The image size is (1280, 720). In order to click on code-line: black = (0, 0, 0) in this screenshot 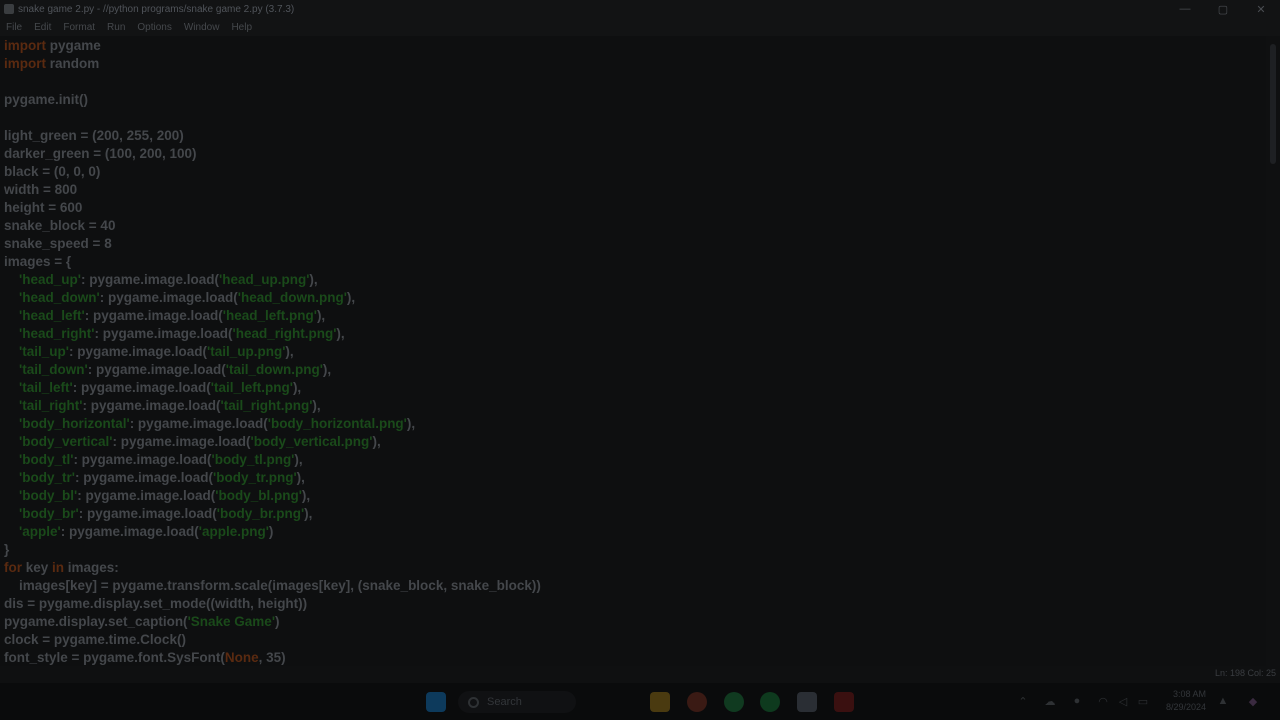, I will do `click(272, 172)`.